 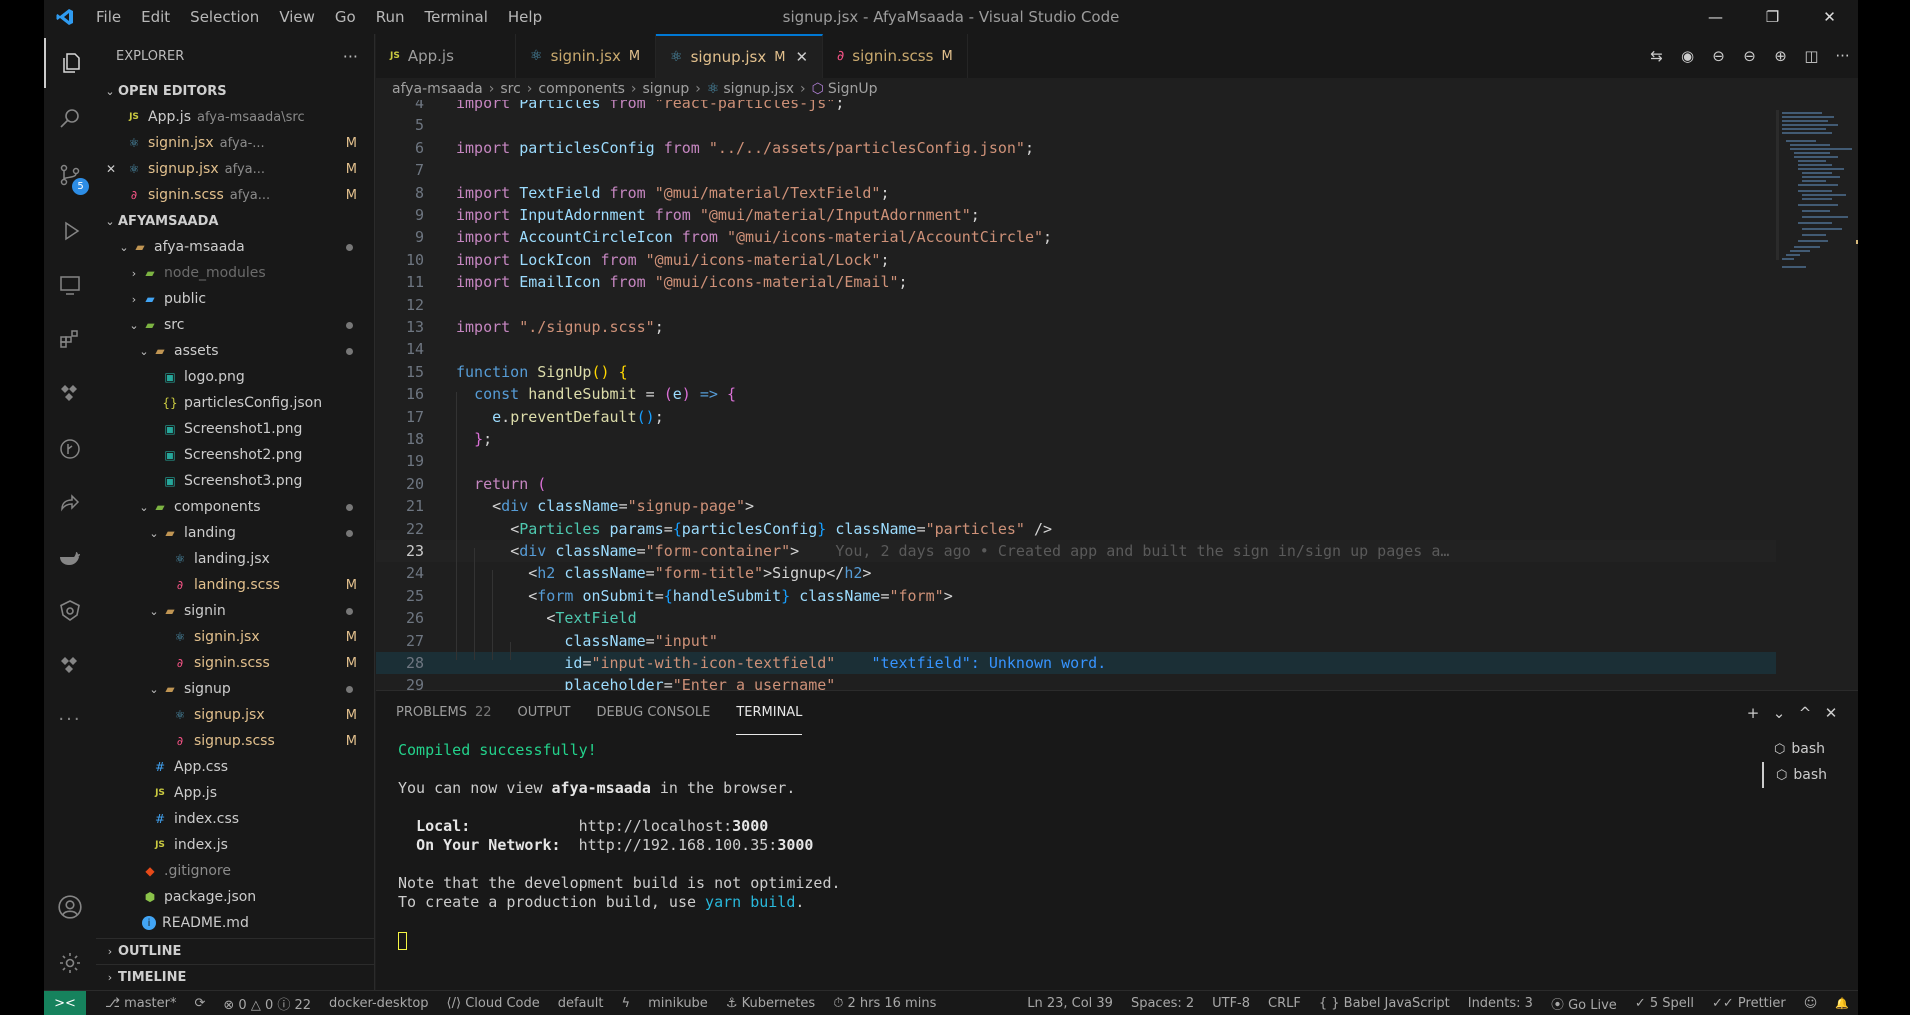 I want to click on tree-item: # index.css, so click(x=235, y=819).